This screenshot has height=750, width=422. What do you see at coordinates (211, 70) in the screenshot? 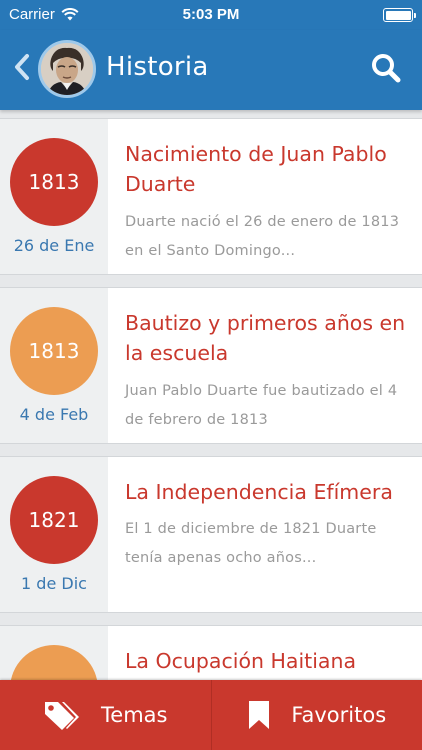
I see `nav-bar: Historia` at bounding box center [211, 70].